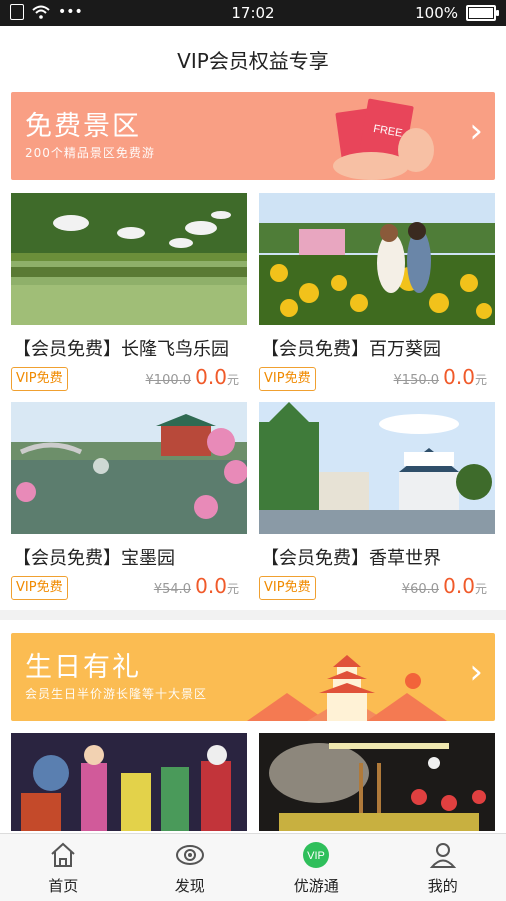 The height and width of the screenshot is (901, 506). I want to click on birthday-gift-banner: 生日有礼 会员生日半价游长隆等十大景区 ›, so click(253, 677).